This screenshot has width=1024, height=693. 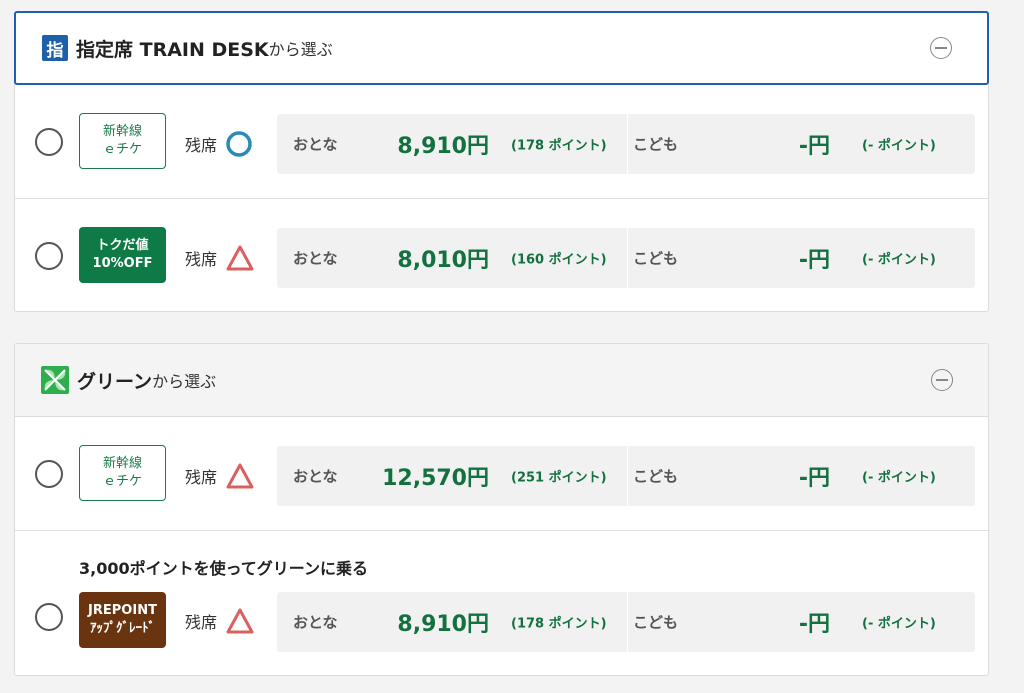 What do you see at coordinates (443, 260) in the screenshot?
I see `adult-price: 8,010円` at bounding box center [443, 260].